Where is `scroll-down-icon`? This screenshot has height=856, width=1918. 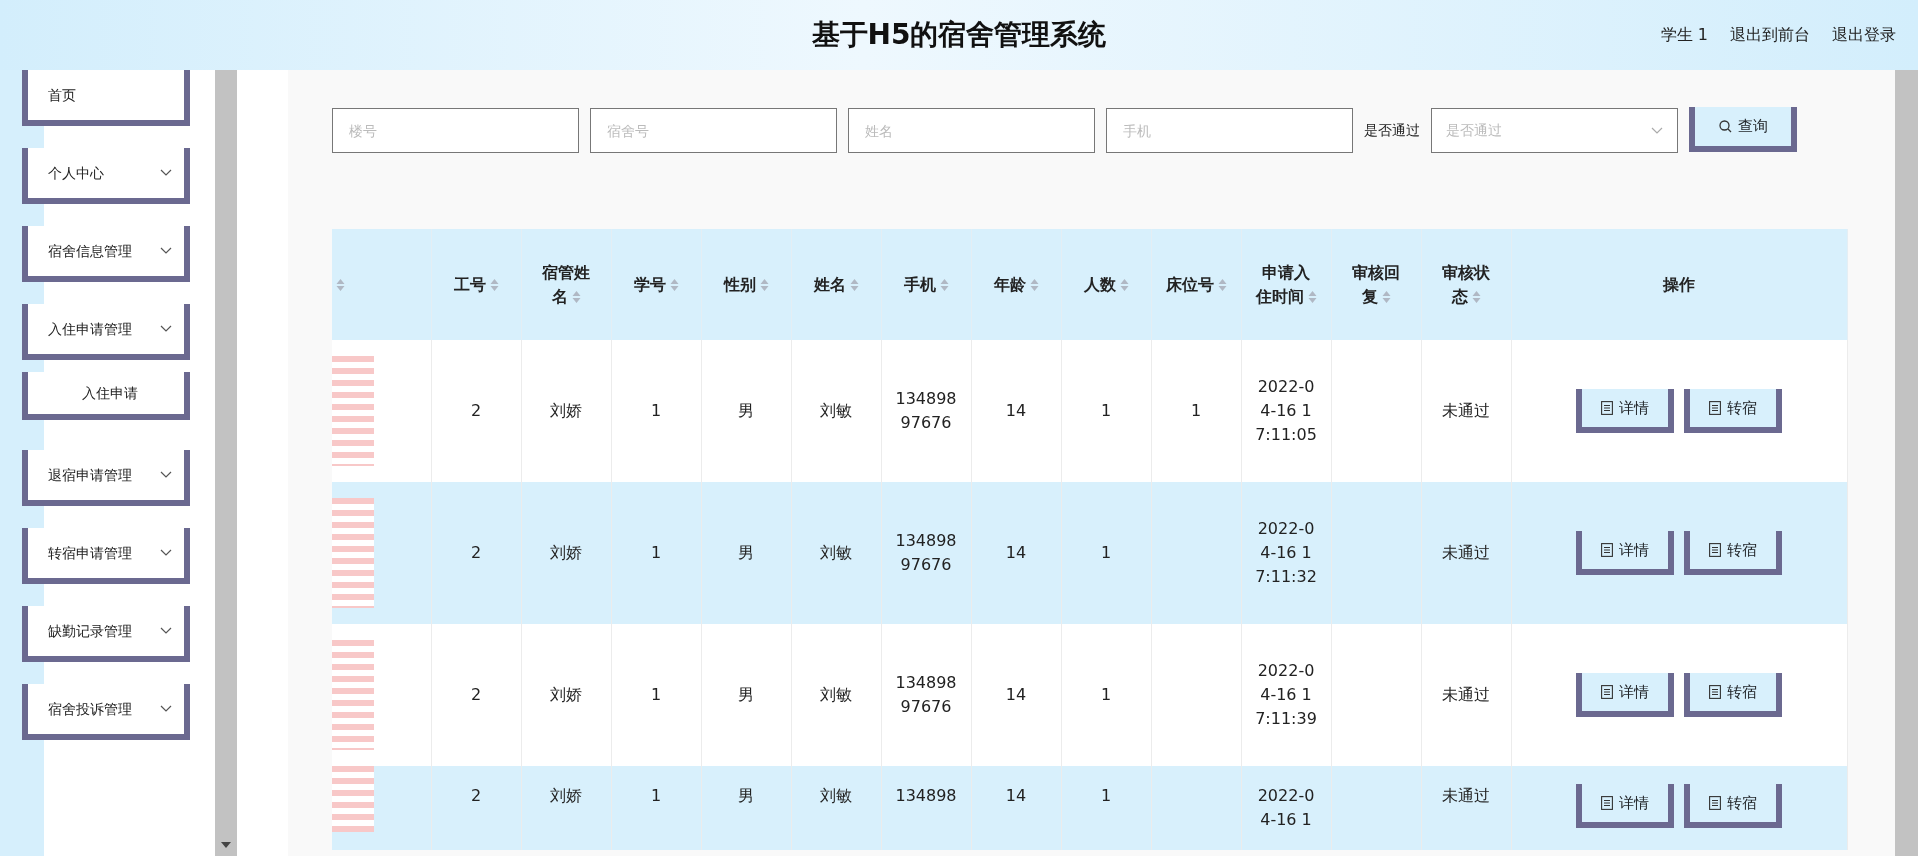
scroll-down-icon is located at coordinates (226, 845).